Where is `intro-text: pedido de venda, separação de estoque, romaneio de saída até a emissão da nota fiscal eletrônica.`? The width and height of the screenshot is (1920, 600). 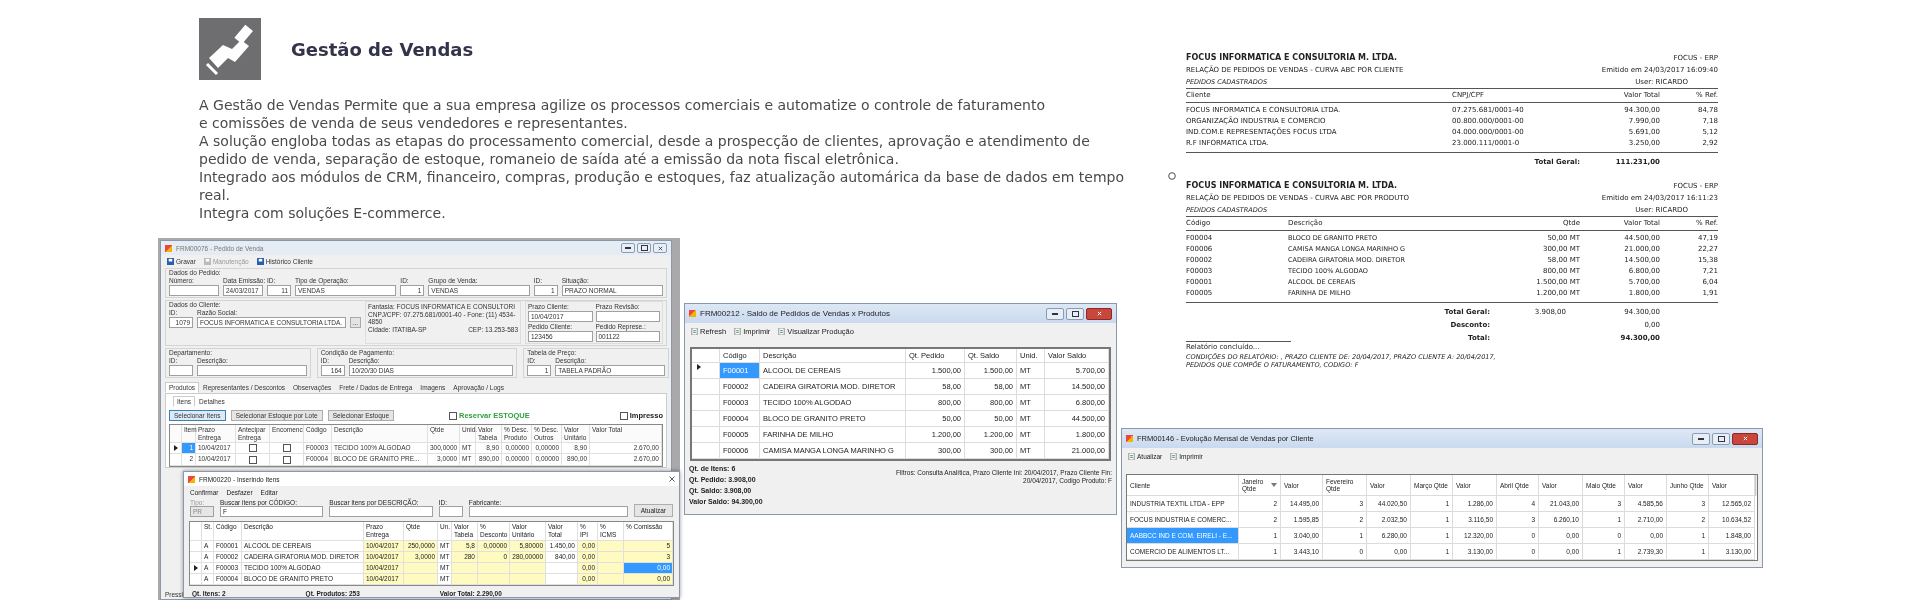 intro-text: pedido de venda, separação de estoque, romaneio de saída até a emissão da nota fiscal eletrônica. is located at coordinates (549, 159).